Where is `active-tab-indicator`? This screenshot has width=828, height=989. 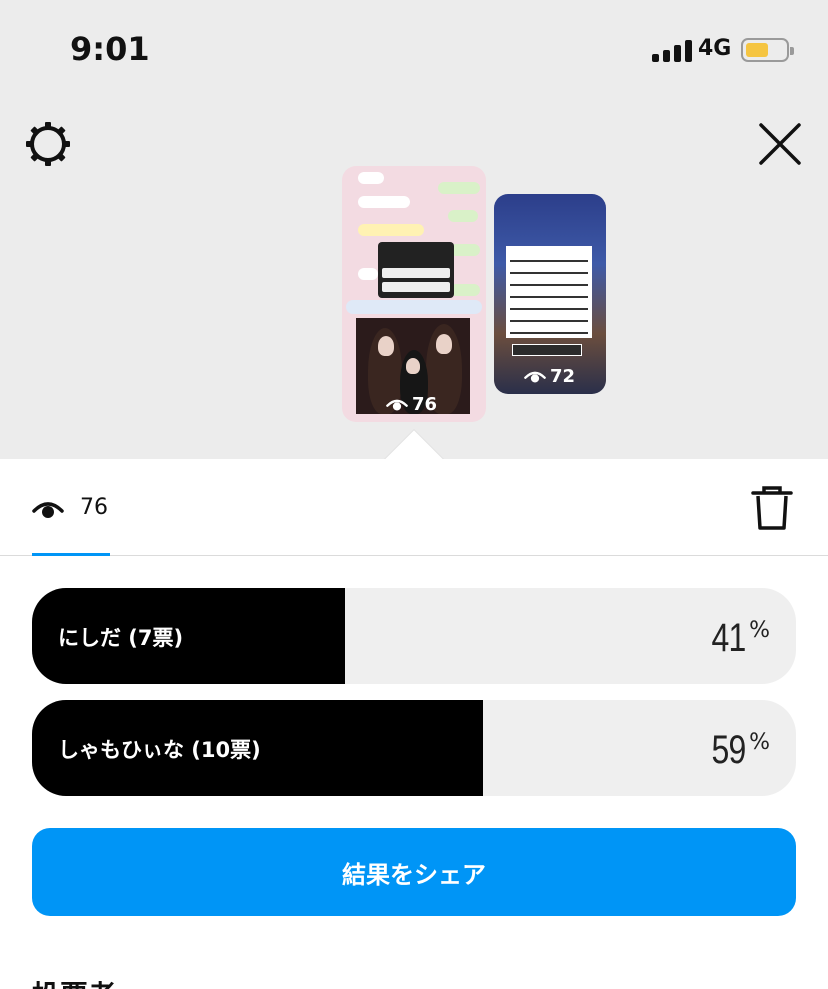
active-tab-indicator is located at coordinates (71, 554).